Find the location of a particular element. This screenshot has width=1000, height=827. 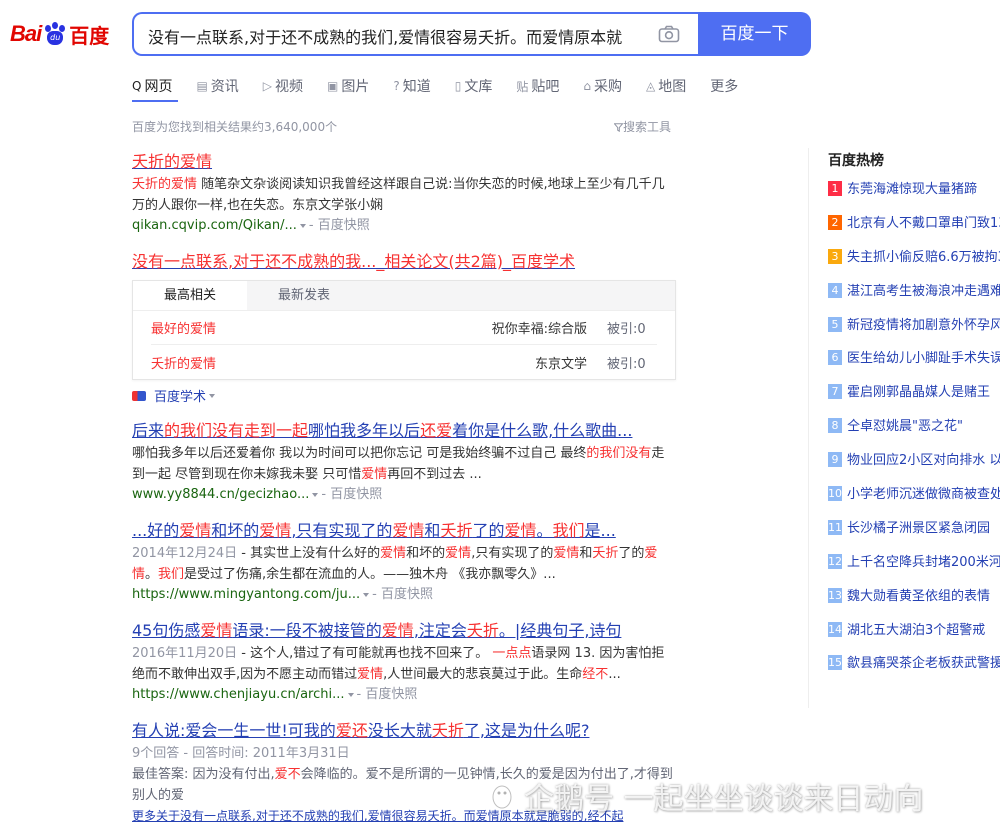

tab-news: ▤ 资讯 is located at coordinates (217, 86).